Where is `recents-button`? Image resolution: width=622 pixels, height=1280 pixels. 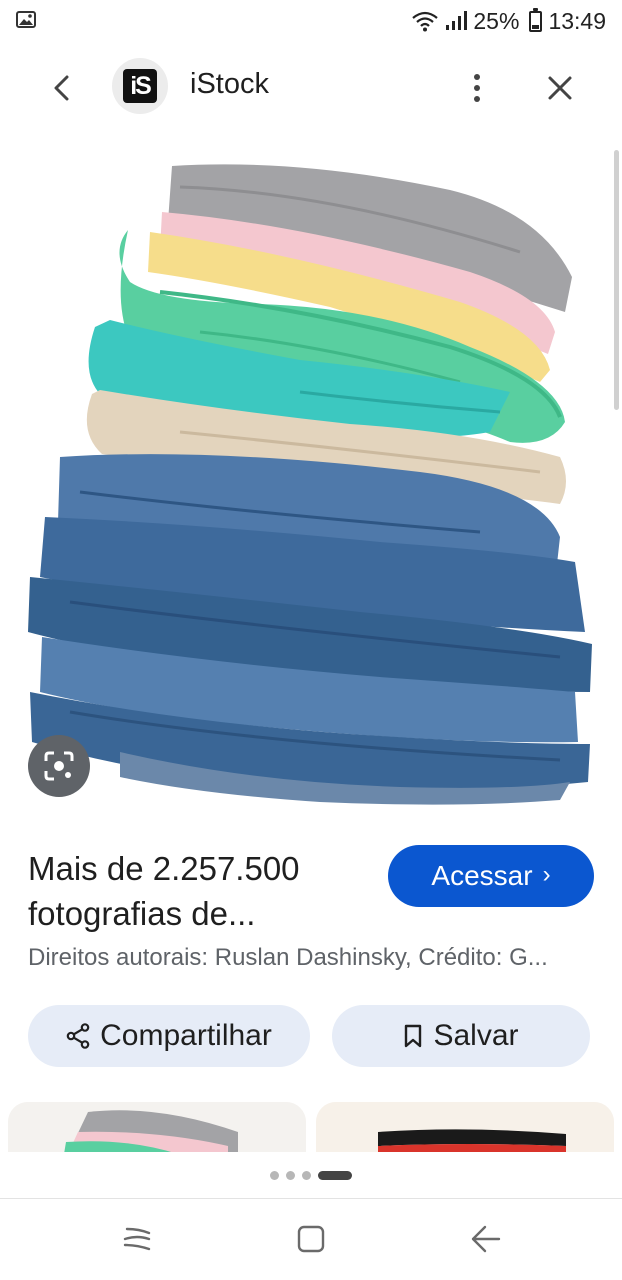 recents-button is located at coordinates (137, 1239).